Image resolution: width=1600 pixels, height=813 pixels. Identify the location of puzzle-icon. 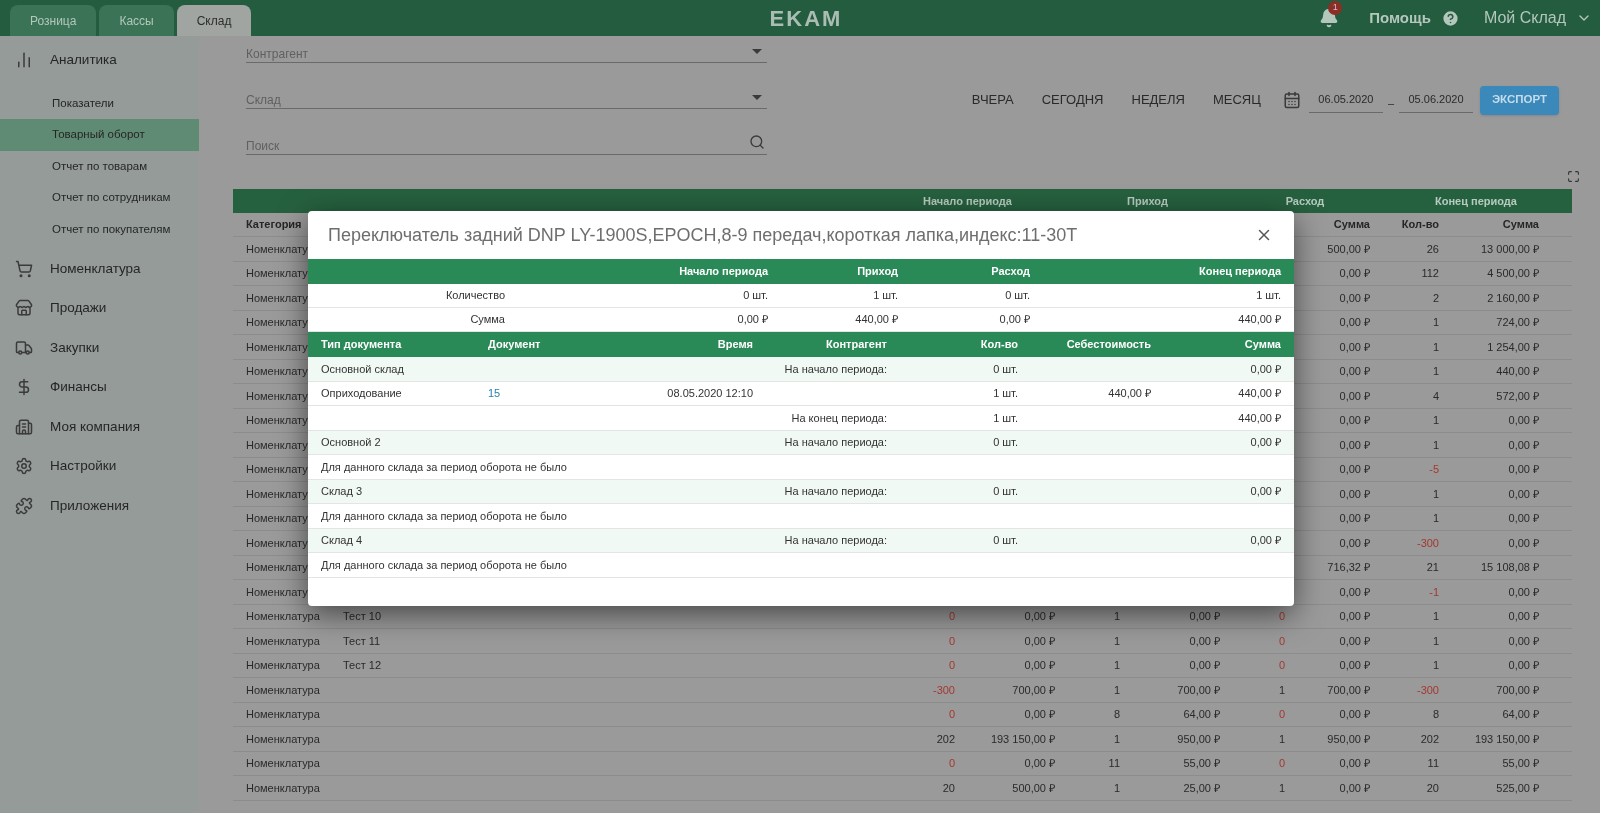
(24, 505).